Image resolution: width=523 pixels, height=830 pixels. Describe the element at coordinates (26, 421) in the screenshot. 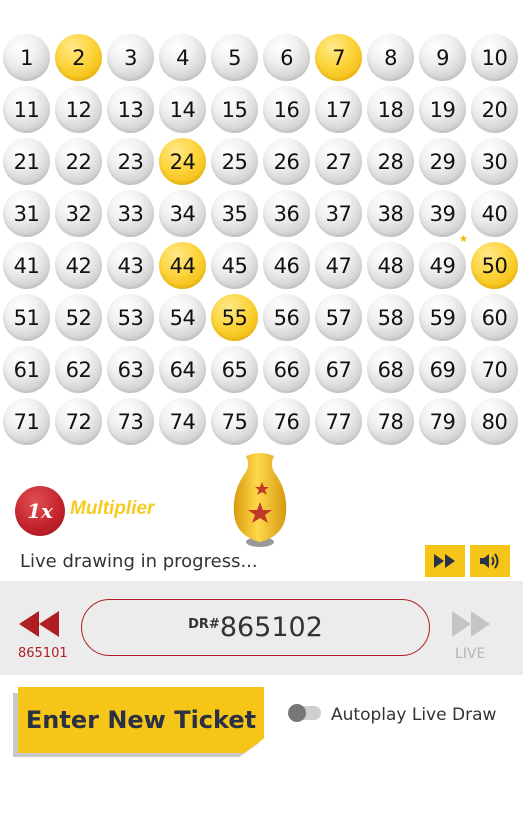

I see `number-ball: 71` at that location.